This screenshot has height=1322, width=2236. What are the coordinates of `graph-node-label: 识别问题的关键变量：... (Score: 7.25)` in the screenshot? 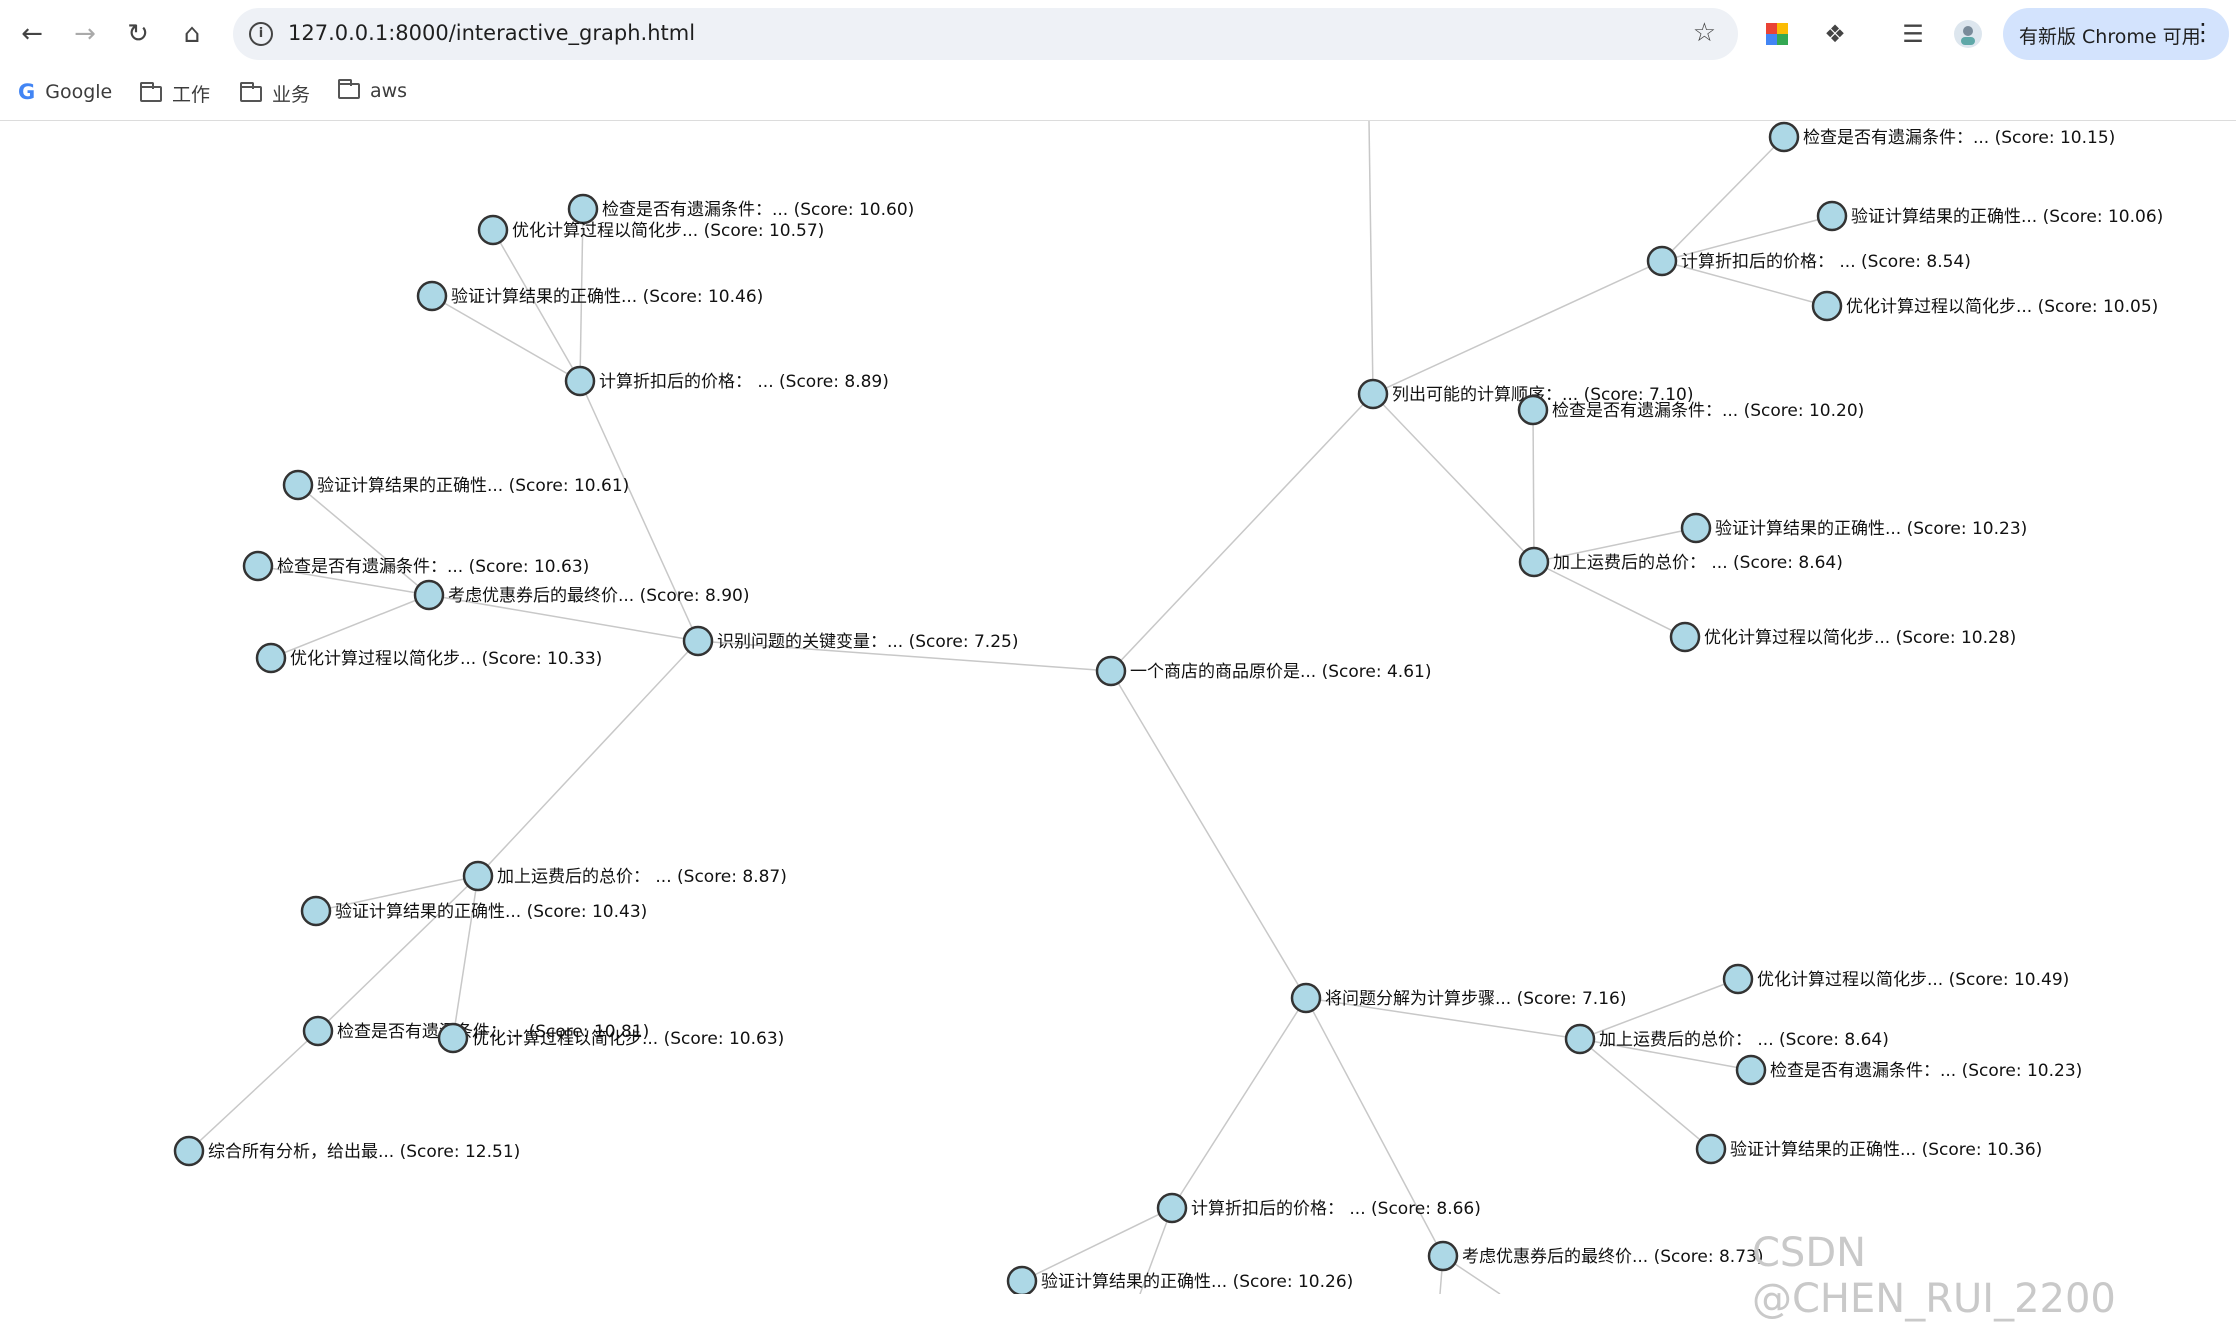 It's located at (867, 642).